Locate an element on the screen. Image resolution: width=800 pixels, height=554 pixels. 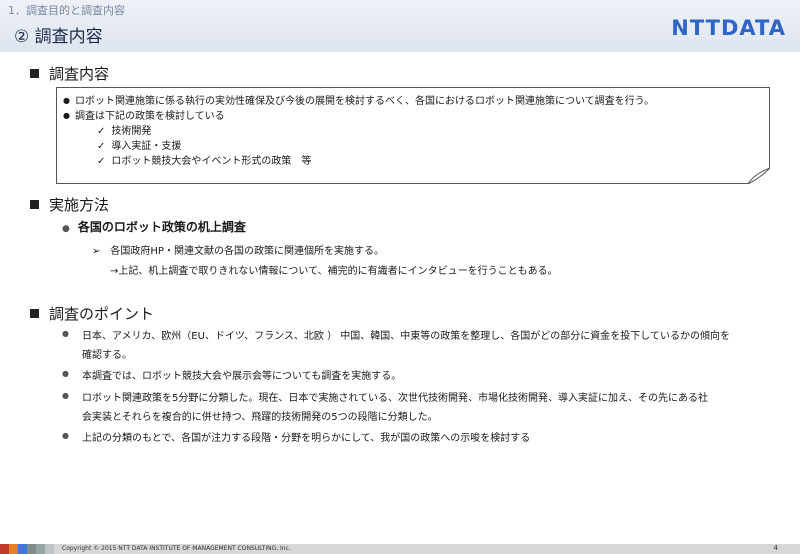
check-item-2: 導入実証・支援 is located at coordinates (139, 144).